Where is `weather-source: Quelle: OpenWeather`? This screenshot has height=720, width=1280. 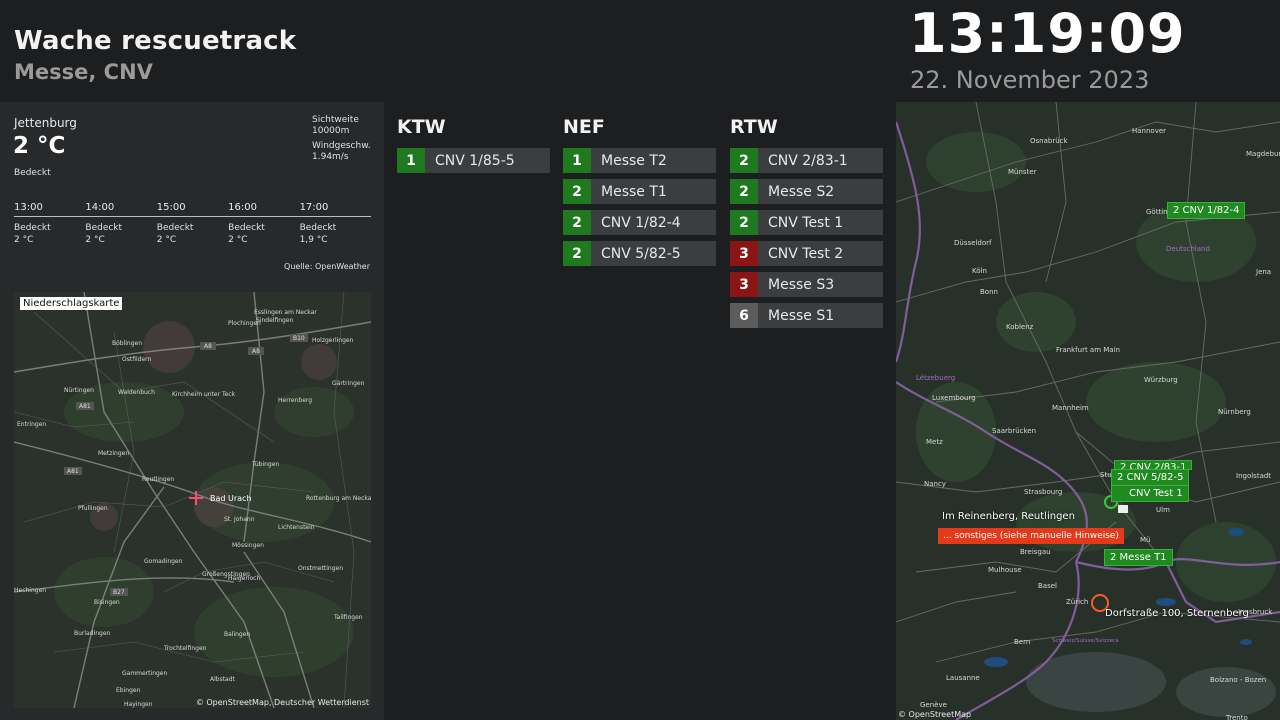
weather-source: Quelle: OpenWeather is located at coordinates (327, 266).